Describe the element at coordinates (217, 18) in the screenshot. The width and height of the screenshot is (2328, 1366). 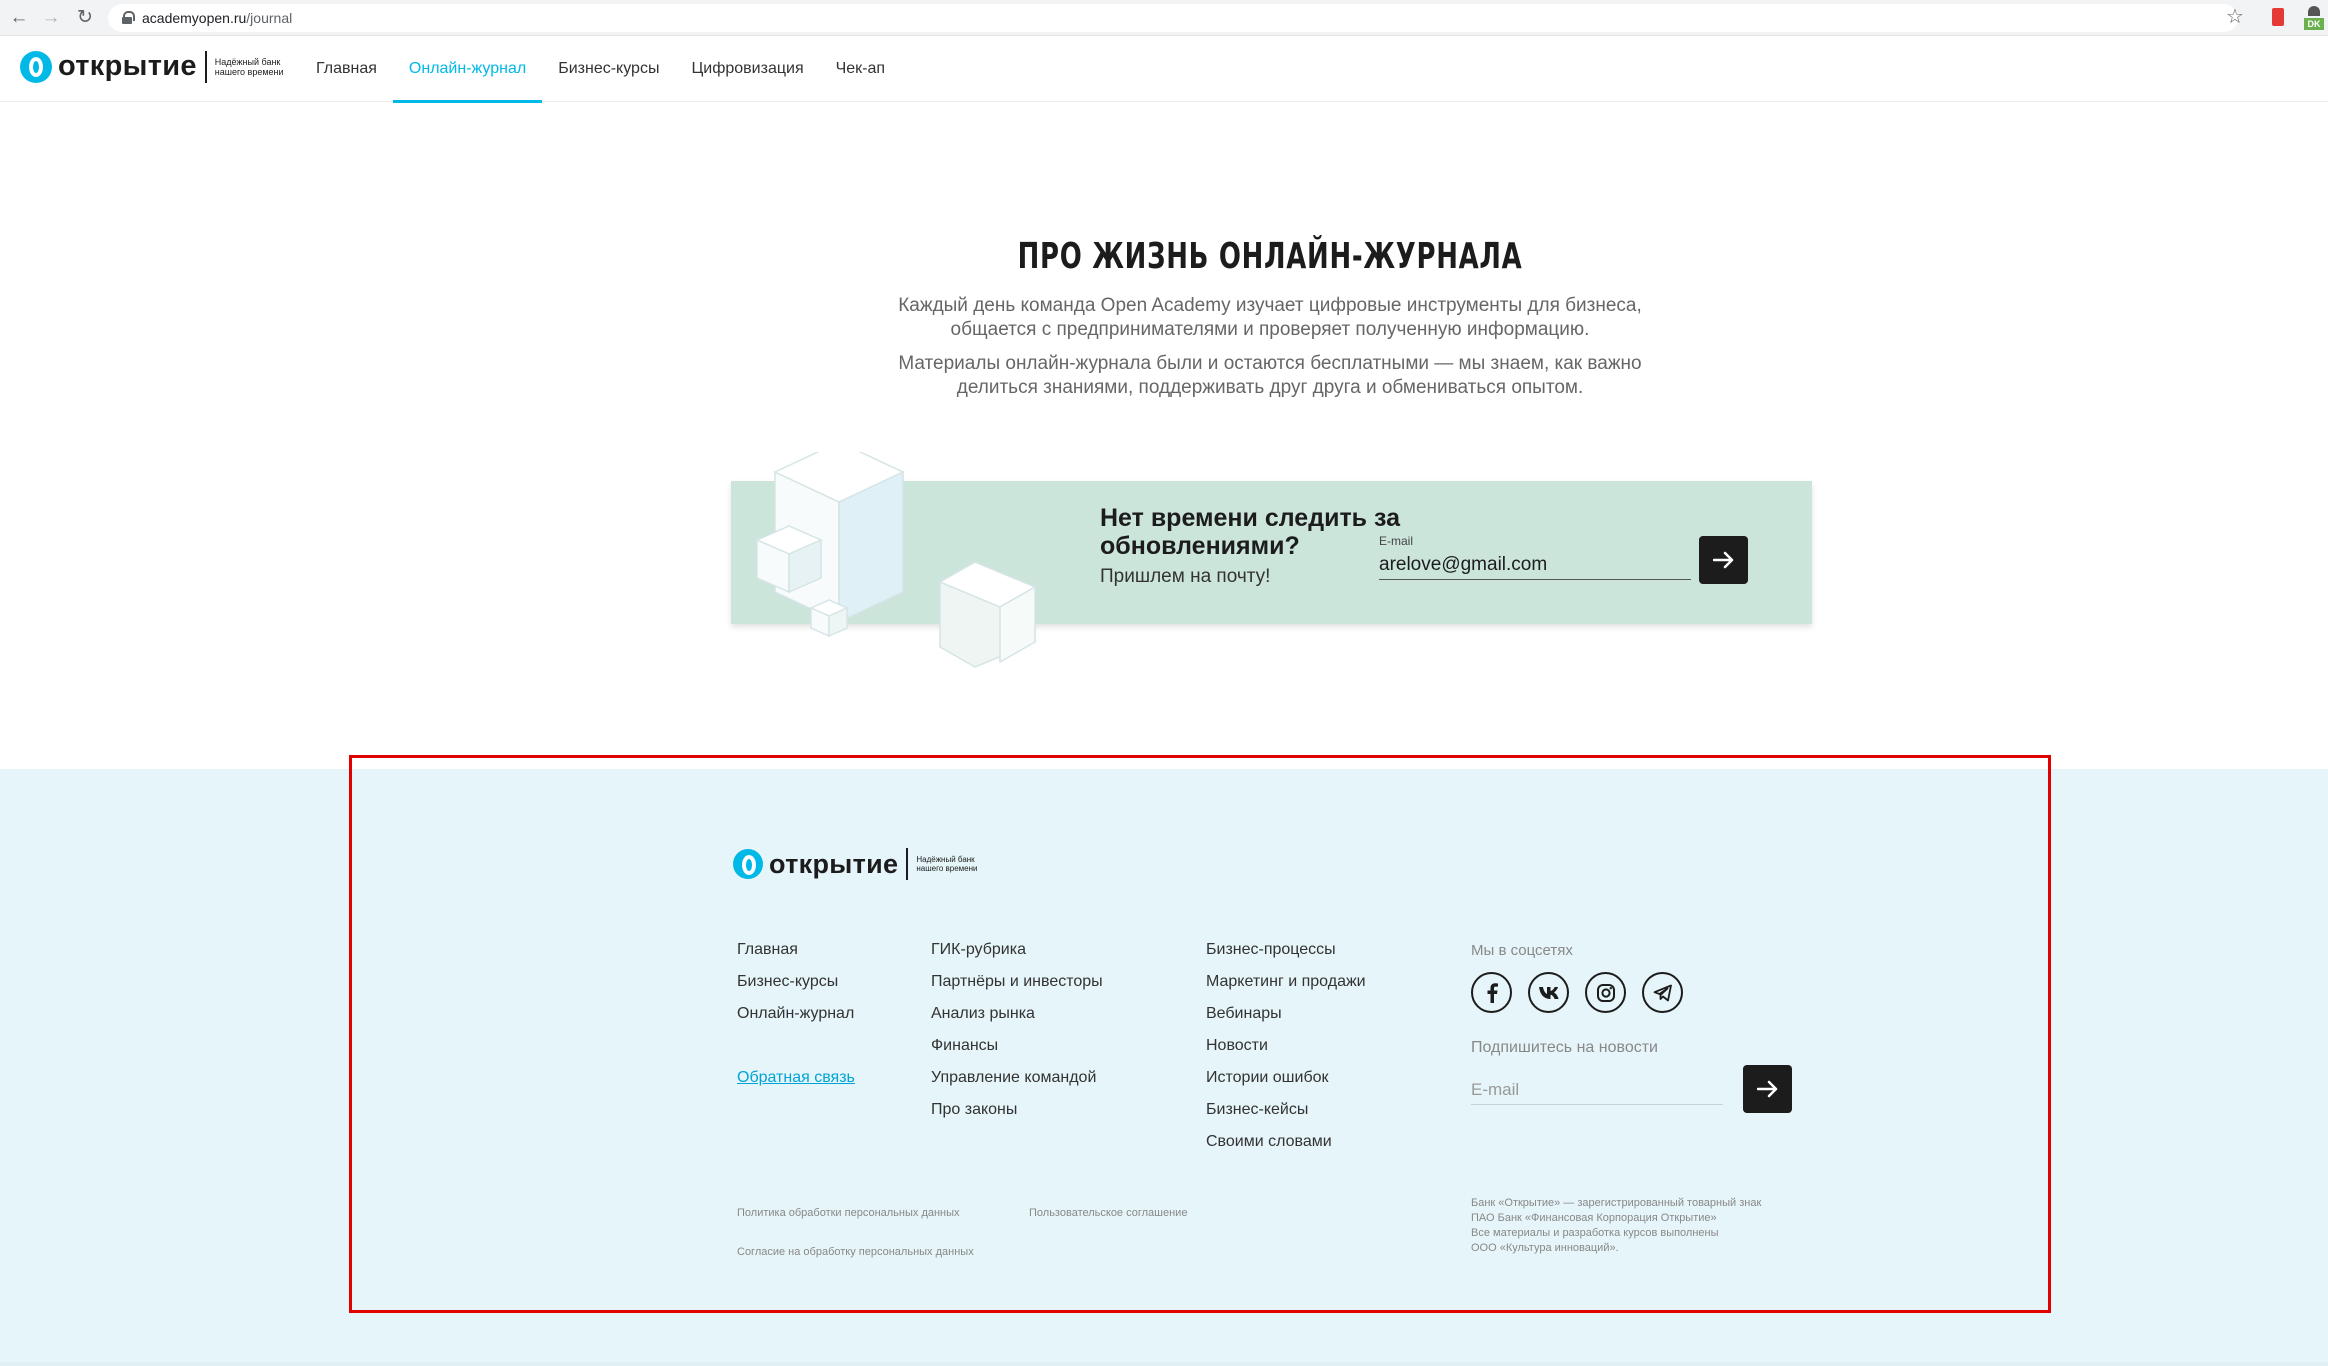
I see `url-text: academyopen.ru/journal` at that location.